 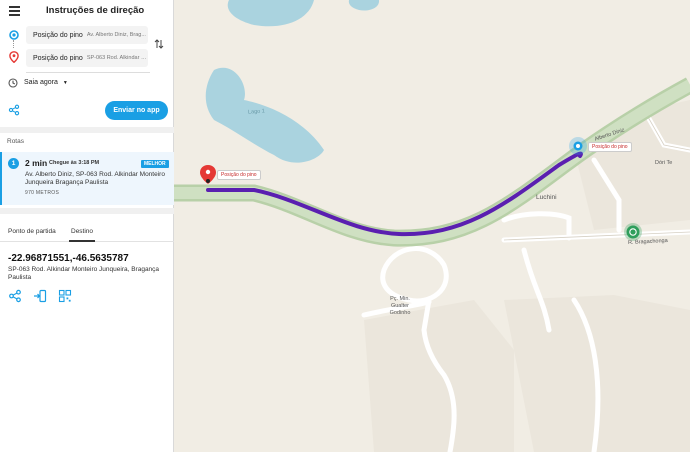 What do you see at coordinates (88, 72) in the screenshot?
I see `waypoints-divider` at bounding box center [88, 72].